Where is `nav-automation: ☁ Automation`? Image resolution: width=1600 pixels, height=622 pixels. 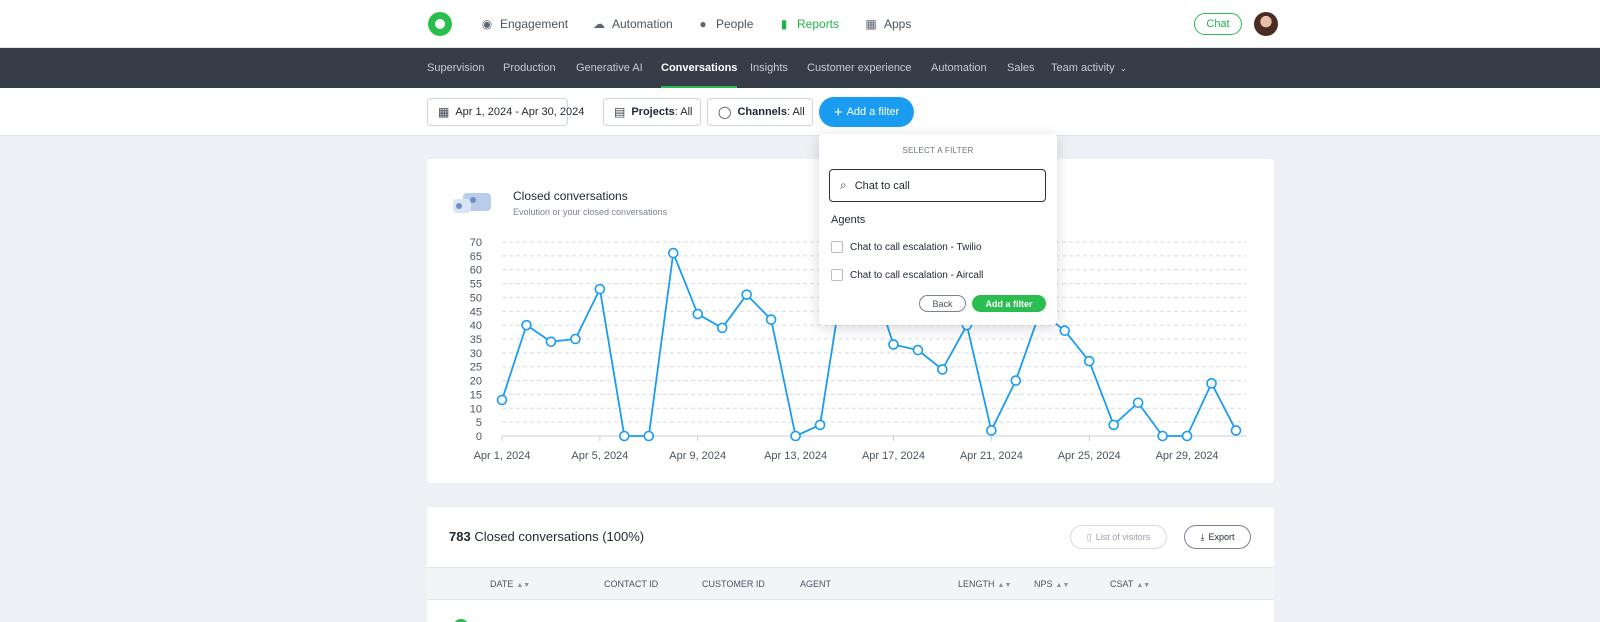 nav-automation: ☁ Automation is located at coordinates (632, 24).